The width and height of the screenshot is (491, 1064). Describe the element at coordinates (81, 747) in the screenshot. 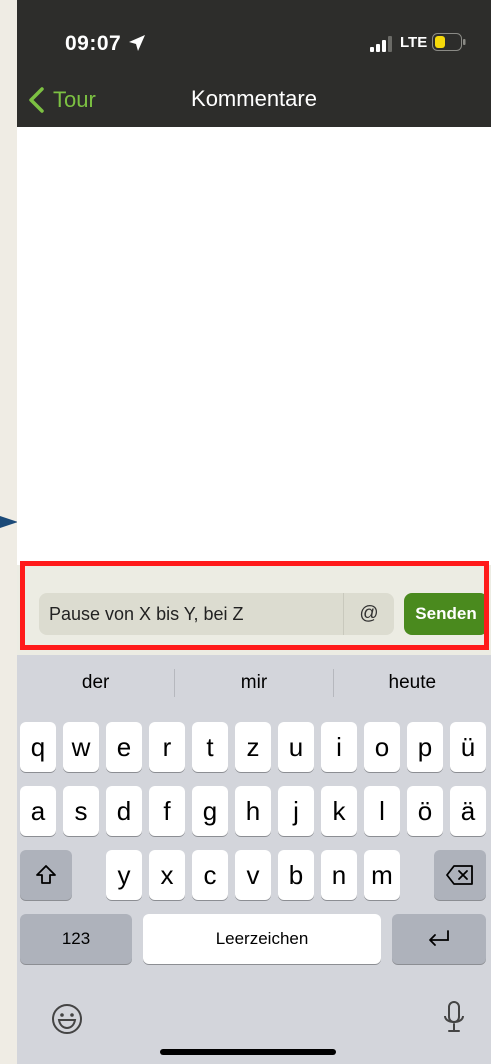

I see `key: w` at that location.